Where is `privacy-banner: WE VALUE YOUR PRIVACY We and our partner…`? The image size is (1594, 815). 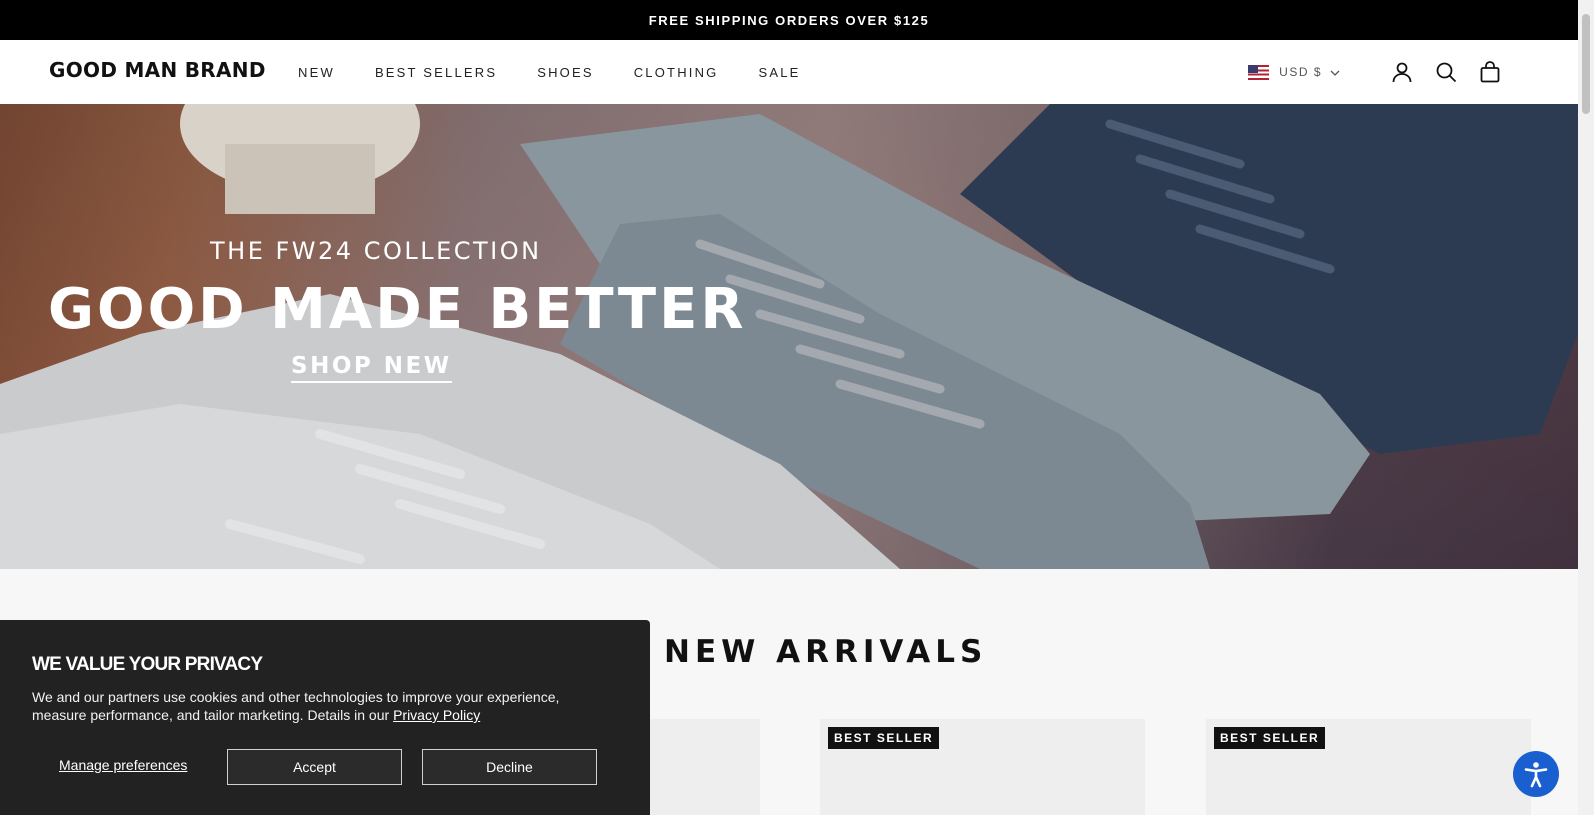 privacy-banner: WE VALUE YOUR PRIVACY We and our partner… is located at coordinates (325, 717).